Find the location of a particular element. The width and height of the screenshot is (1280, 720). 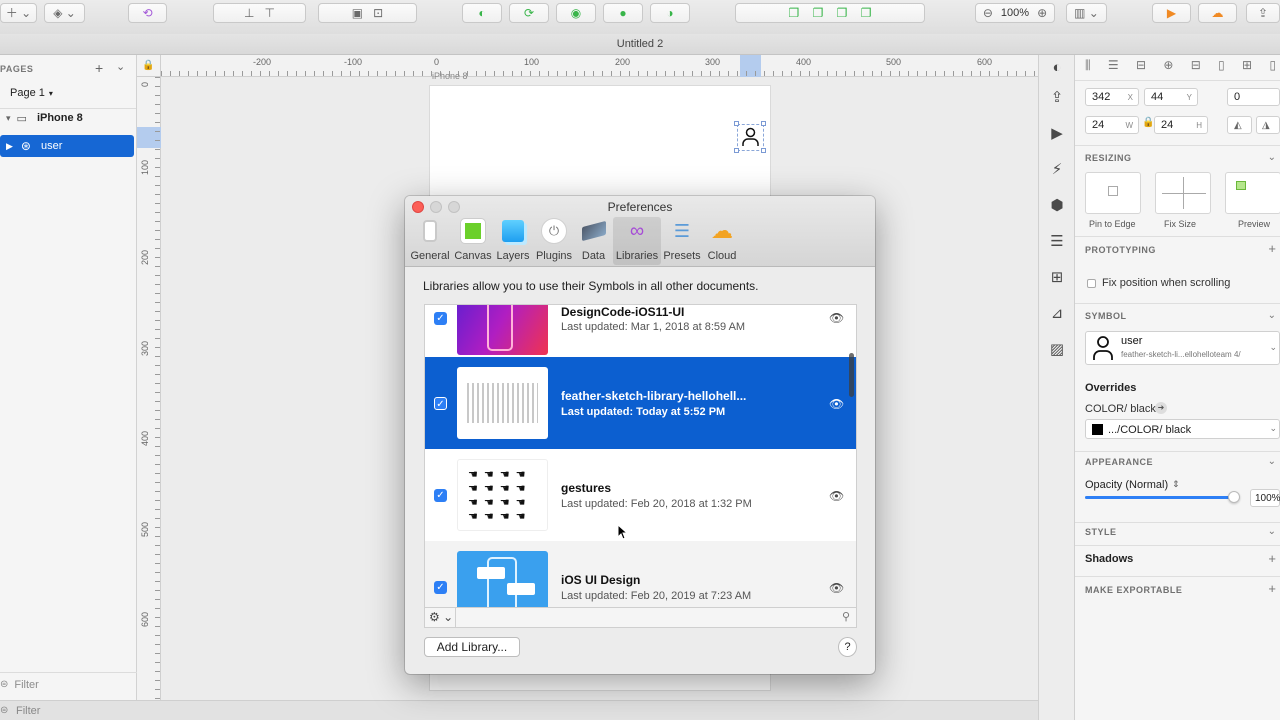

add-prototyping-icon: + is located at coordinates (1272, 248).